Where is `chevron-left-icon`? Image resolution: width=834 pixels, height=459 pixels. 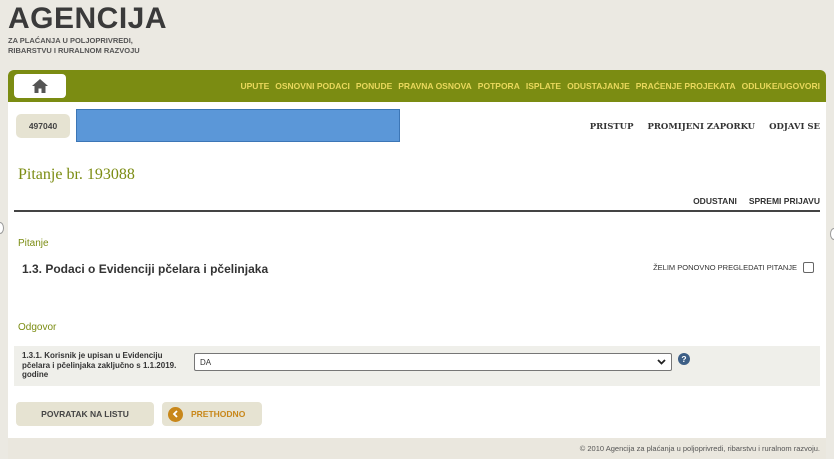 chevron-left-icon is located at coordinates (175, 414).